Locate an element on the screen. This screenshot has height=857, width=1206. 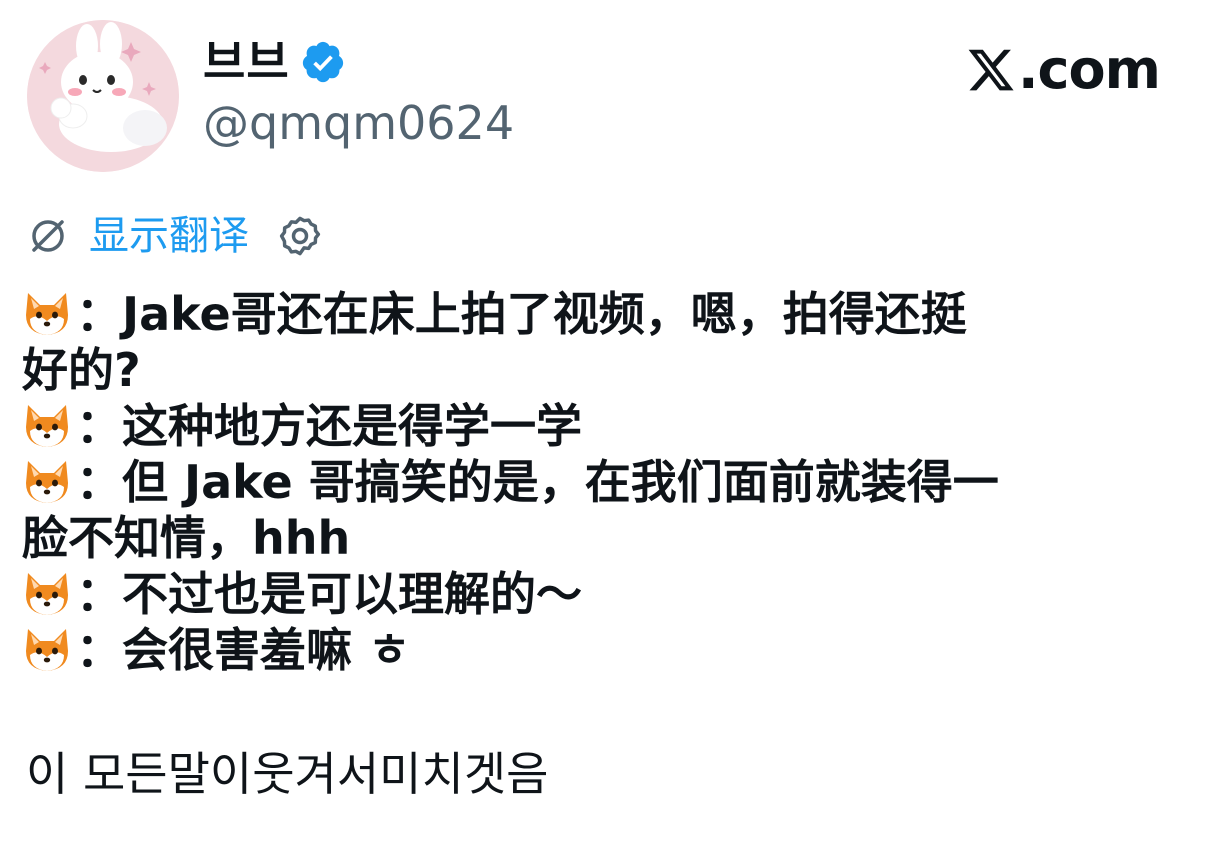
tweet-line-text: ：不过也是可以理解的～ is located at coordinates (329, 594).